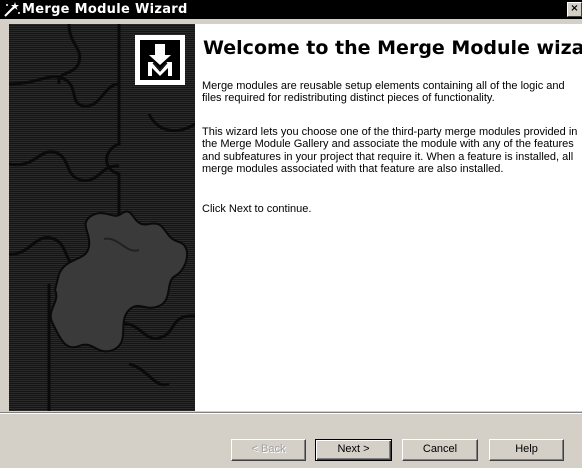 Image resolution: width=582 pixels, height=468 pixels. Describe the element at coordinates (574, 9) in the screenshot. I see `close-button: ×` at that location.